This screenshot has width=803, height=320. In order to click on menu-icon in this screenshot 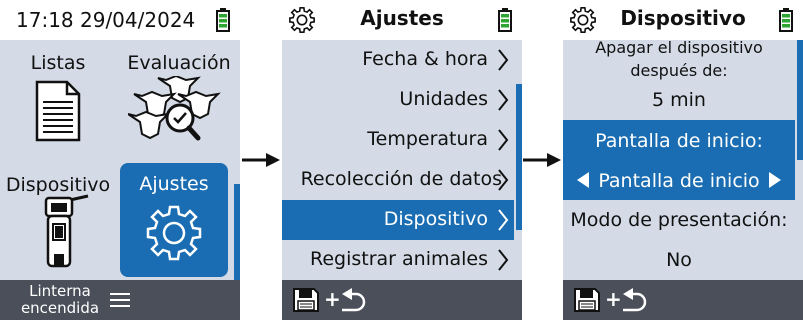, I will do `click(120, 300)`.